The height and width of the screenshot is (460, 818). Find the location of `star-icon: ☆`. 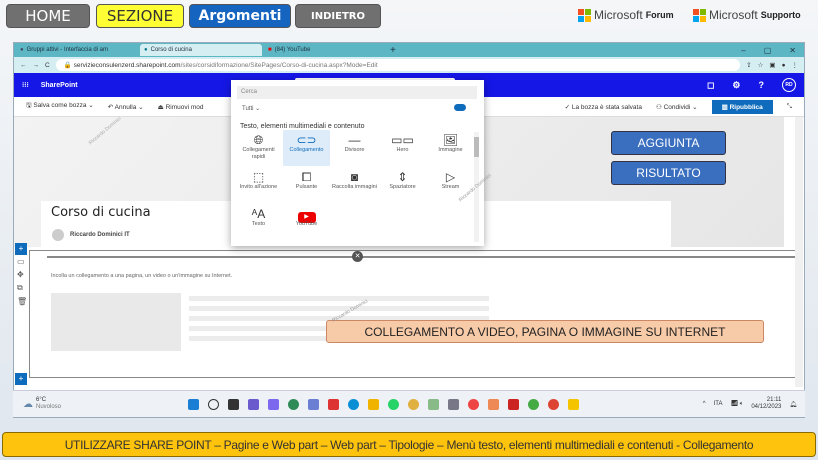

star-icon: ☆ is located at coordinates (761, 65).